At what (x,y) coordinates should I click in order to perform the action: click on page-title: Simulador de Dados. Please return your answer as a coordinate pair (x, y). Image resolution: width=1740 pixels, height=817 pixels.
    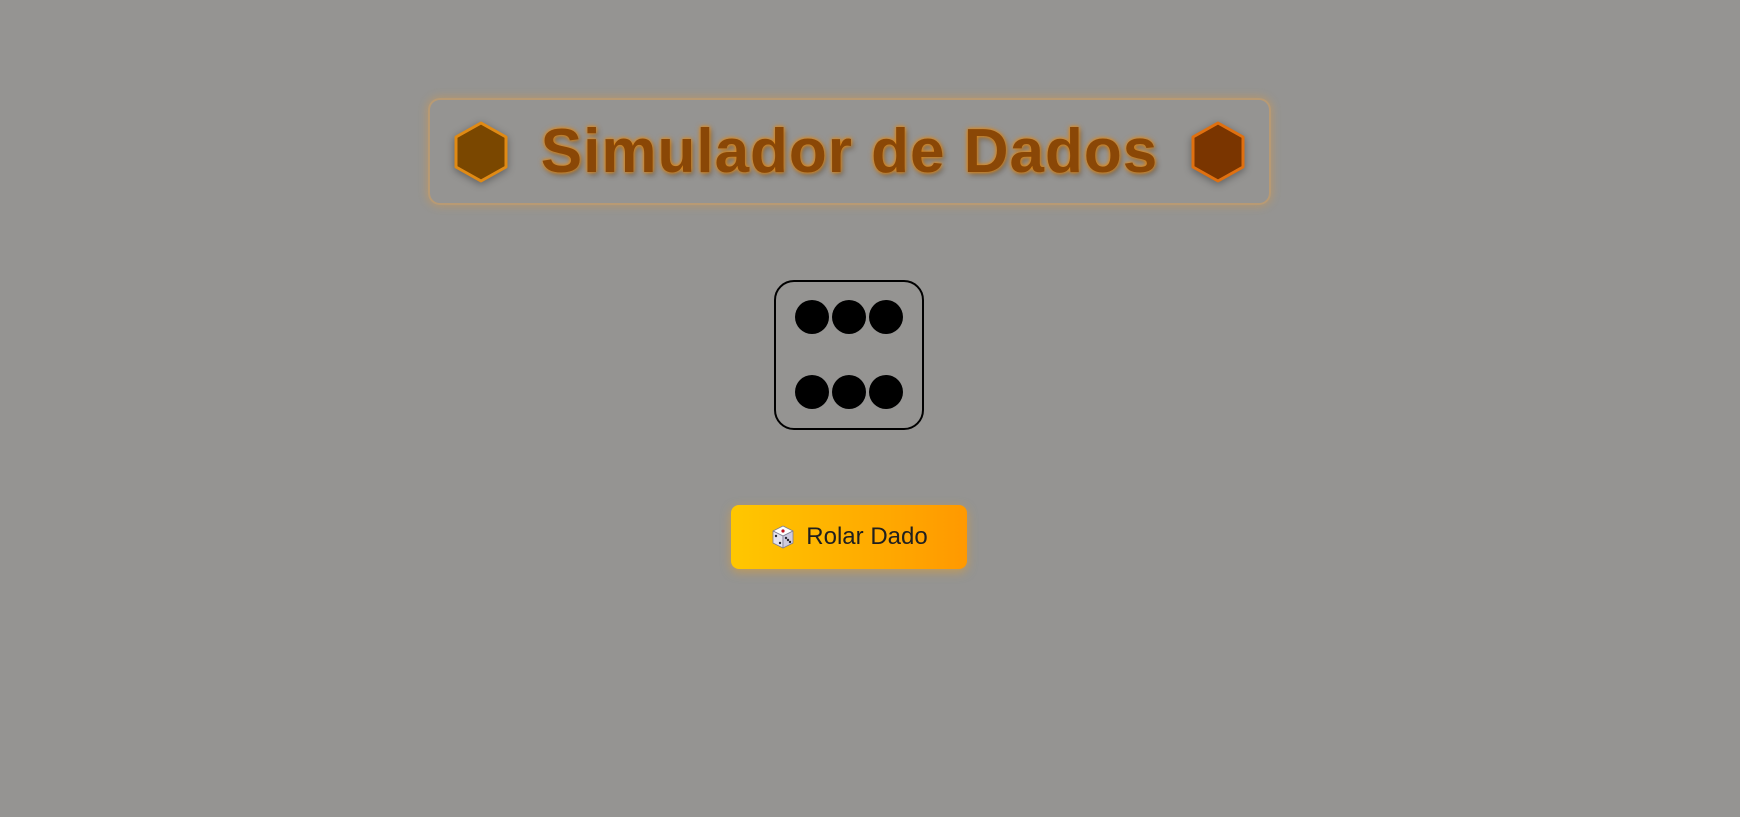
    Looking at the image, I should click on (849, 151).